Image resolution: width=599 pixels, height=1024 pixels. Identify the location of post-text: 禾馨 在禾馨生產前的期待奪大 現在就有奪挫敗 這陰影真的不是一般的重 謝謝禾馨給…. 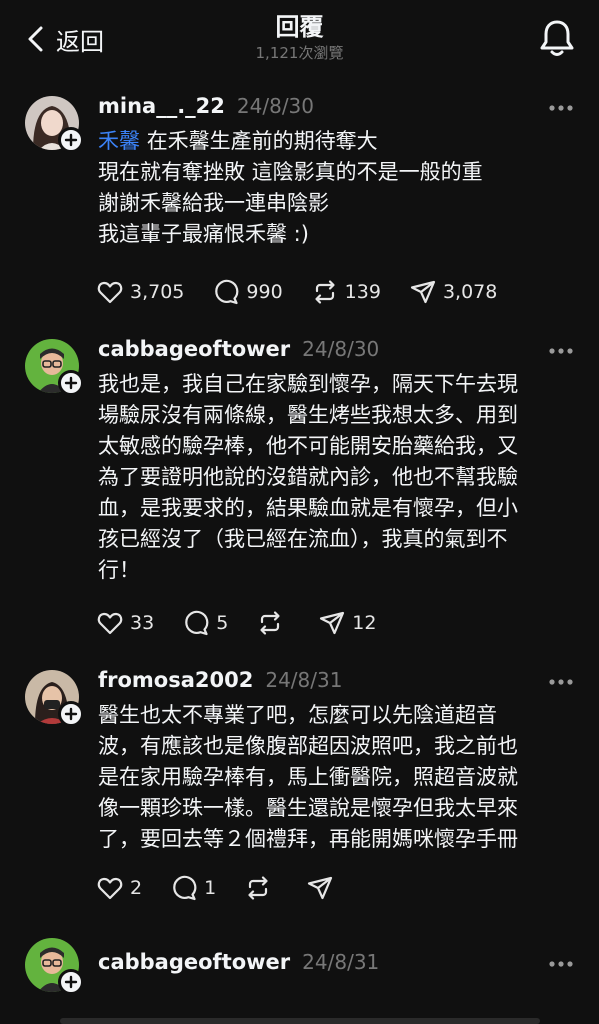
(335, 188).